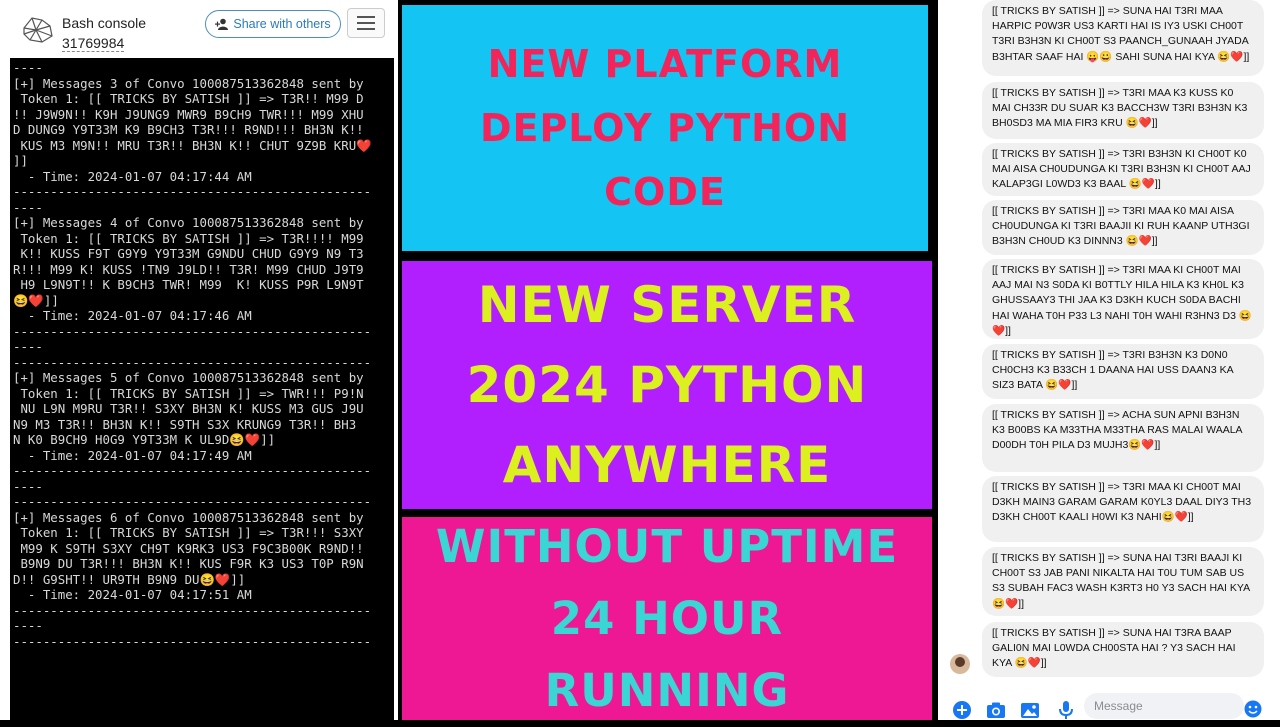  What do you see at coordinates (132, 594) in the screenshot?
I see `terminal-line: - Time: 2024-01-07 04:17:51 AM` at bounding box center [132, 594].